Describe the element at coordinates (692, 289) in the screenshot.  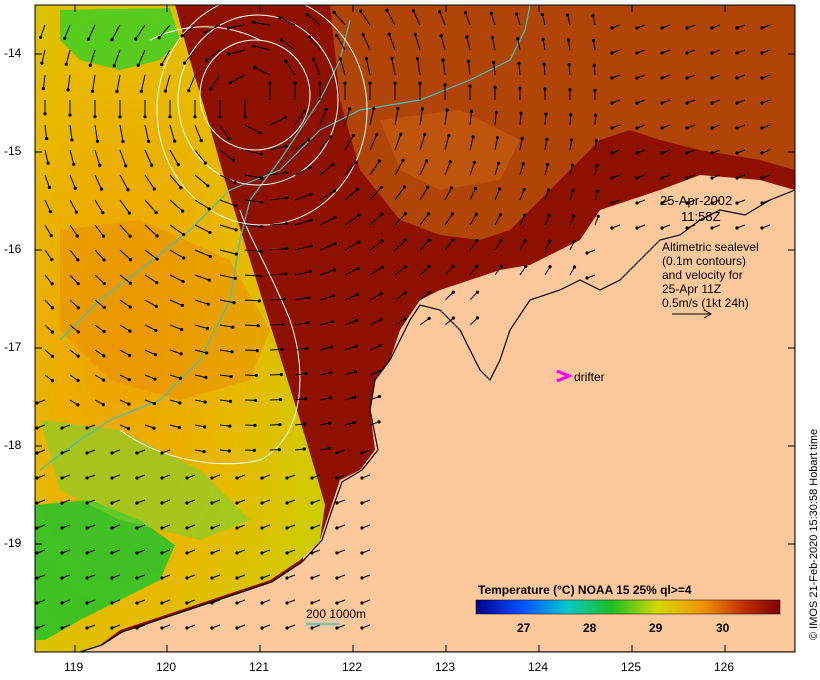
I see `legend-line-4: 25-Apr 11Z` at that location.